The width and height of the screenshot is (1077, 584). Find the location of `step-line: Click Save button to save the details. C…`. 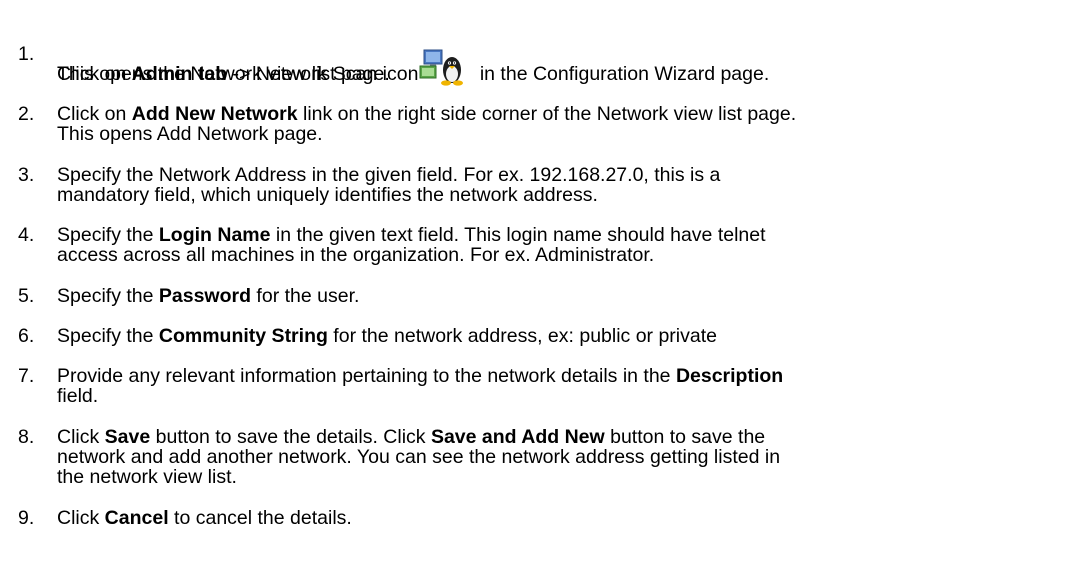

step-line: Click Save button to save the details. C… is located at coordinates (557, 437).